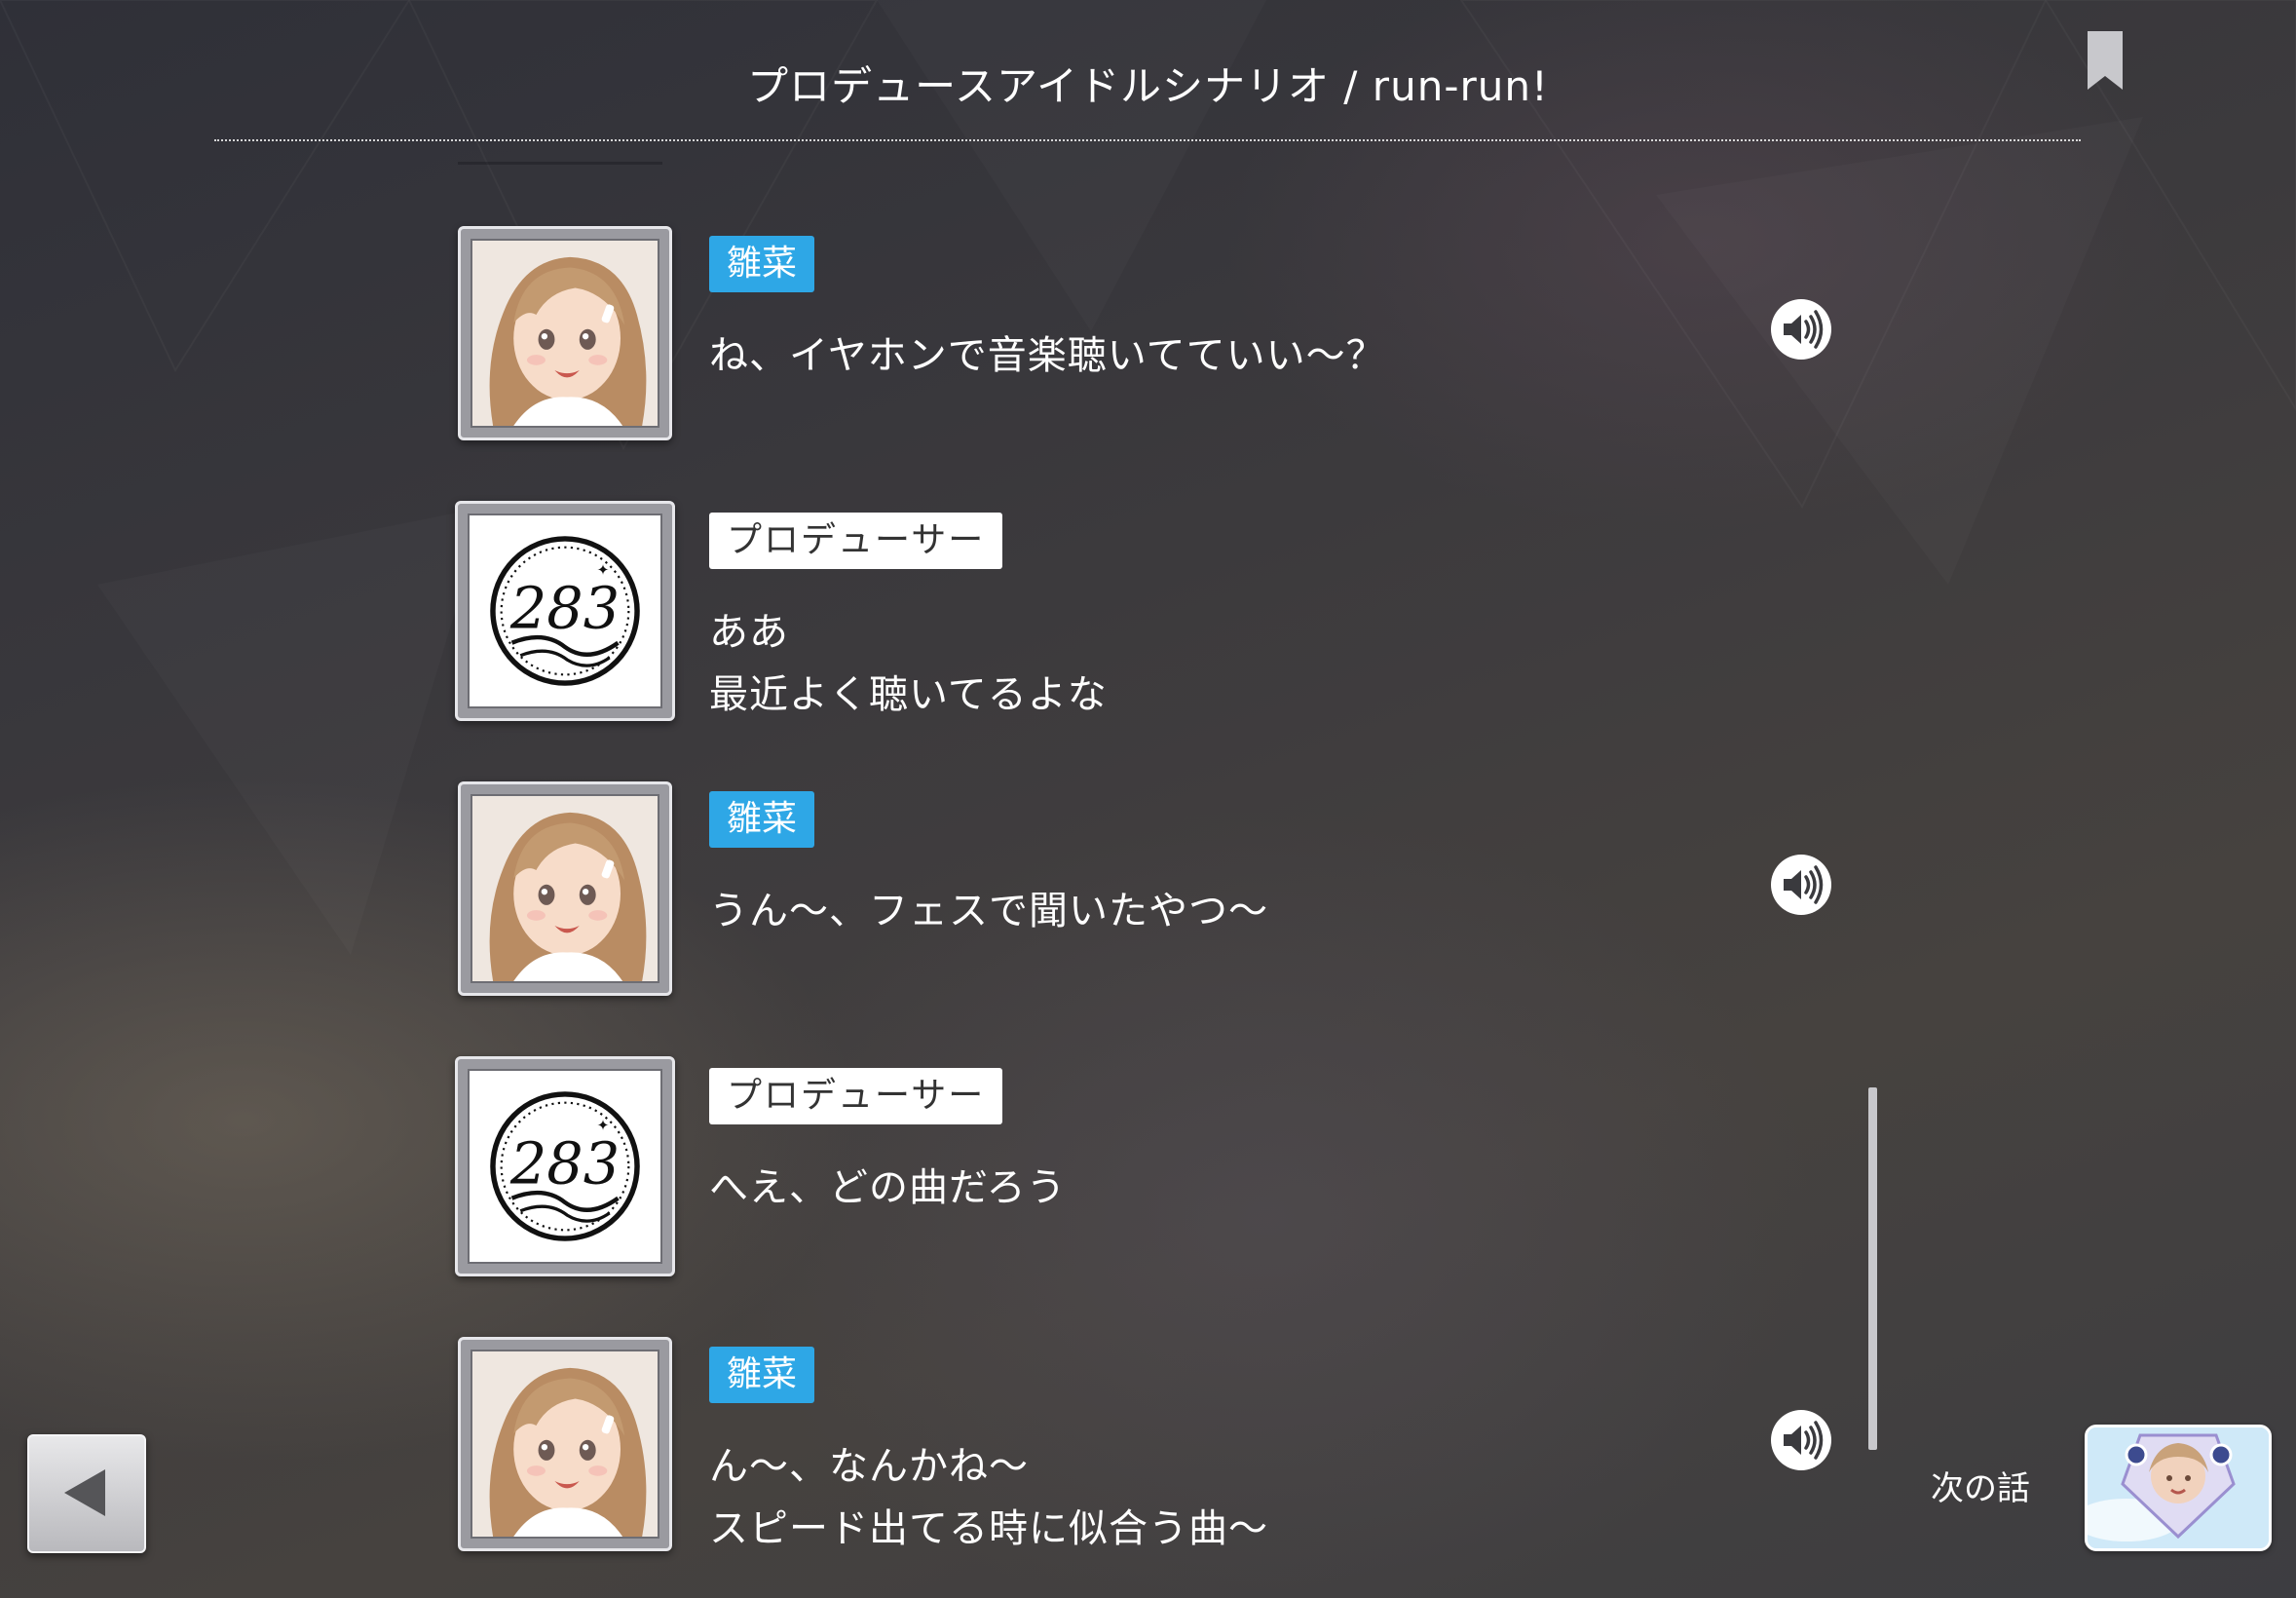 This screenshot has width=2296, height=1598. Describe the element at coordinates (1148, 86) in the screenshot. I see `scenario-title: プロデュースアイドルシナリオ / run-run!` at that location.